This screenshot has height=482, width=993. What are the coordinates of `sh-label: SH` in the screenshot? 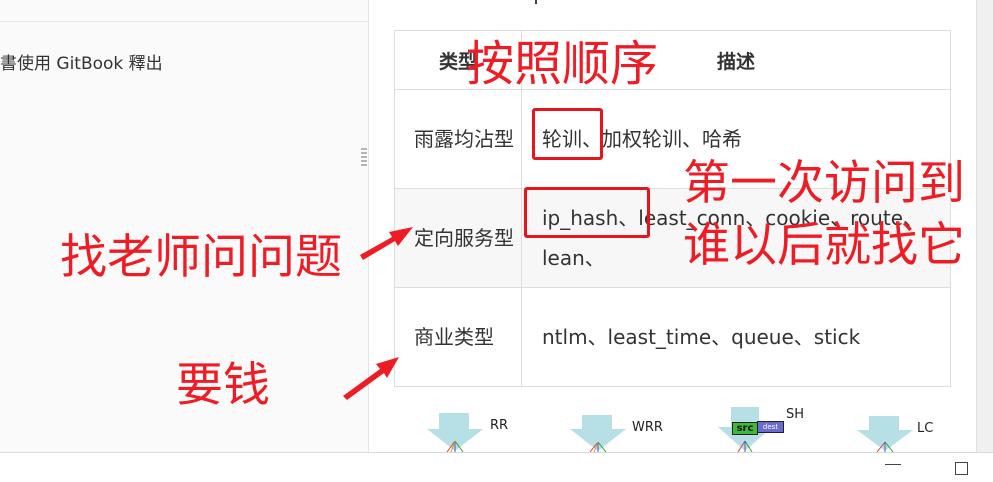 It's located at (795, 414).